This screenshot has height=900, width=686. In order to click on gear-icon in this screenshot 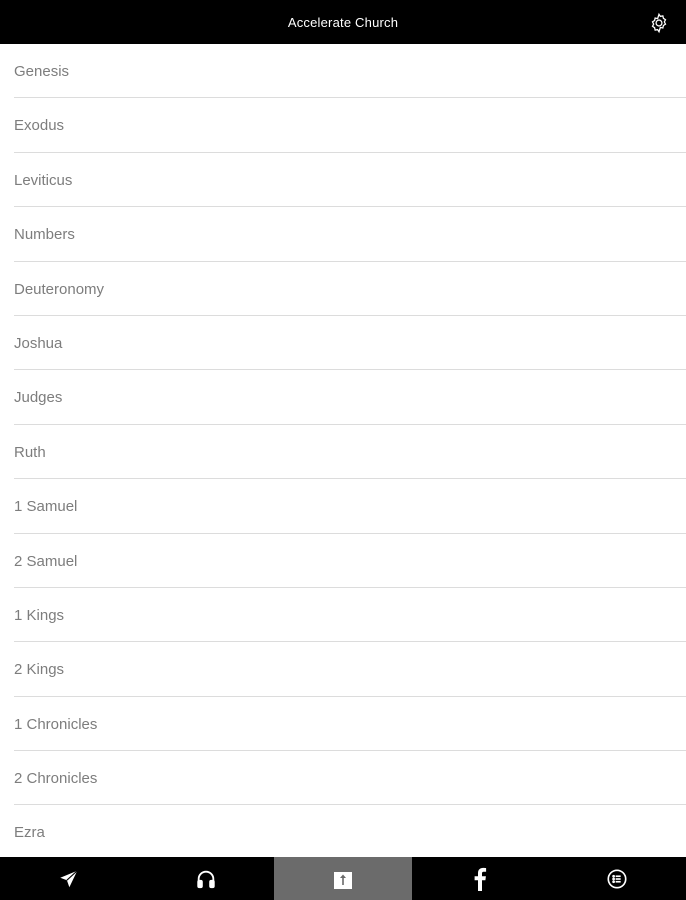, I will do `click(659, 23)`.